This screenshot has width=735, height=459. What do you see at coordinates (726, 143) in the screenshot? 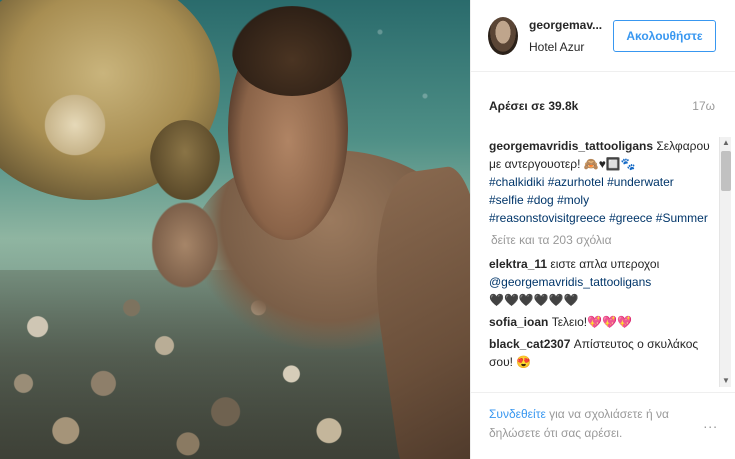
I see `scroll-up-arrow-icon: ▲` at bounding box center [726, 143].